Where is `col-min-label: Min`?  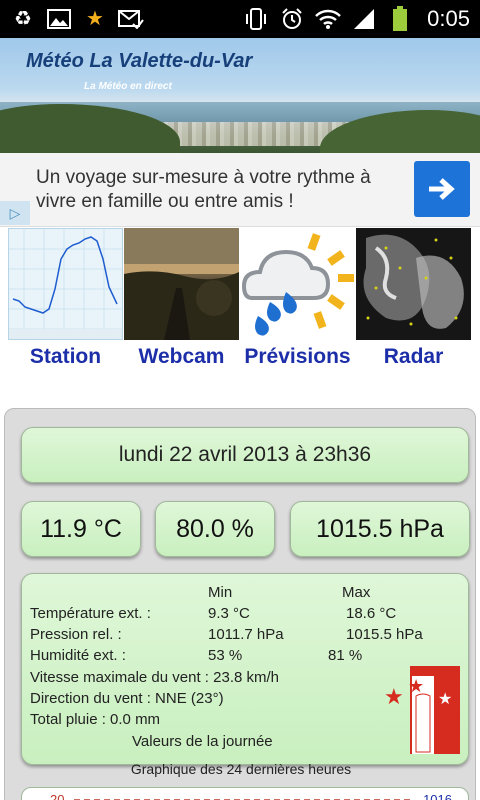 col-min-label: Min is located at coordinates (220, 592).